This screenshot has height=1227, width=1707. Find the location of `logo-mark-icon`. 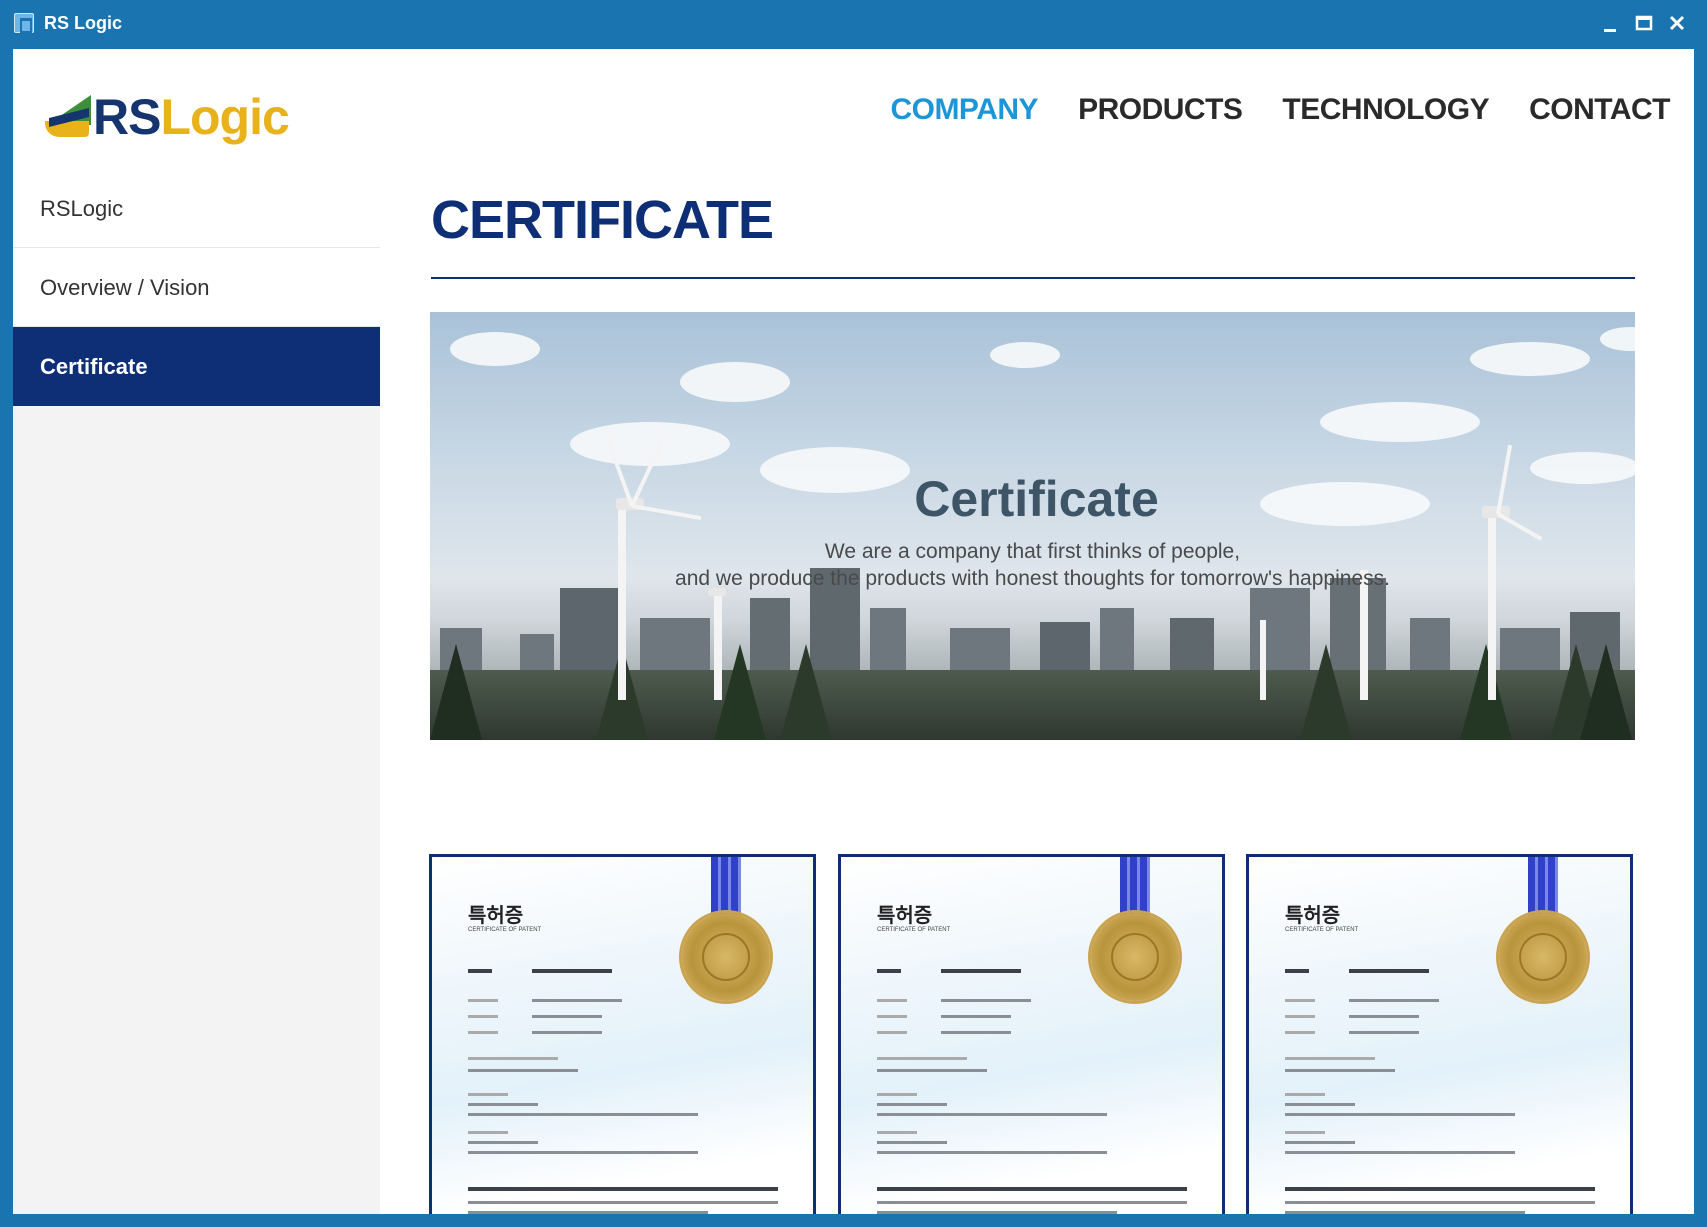

logo-mark-icon is located at coordinates (68, 117).